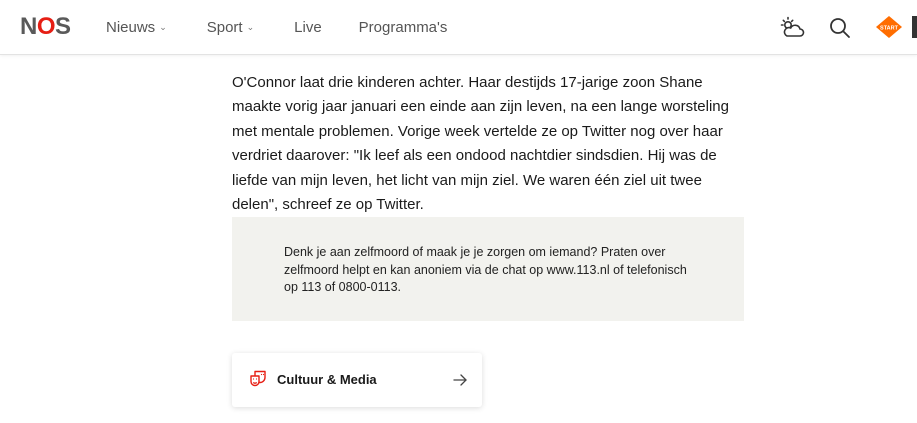  I want to click on search-icon, so click(841, 29).